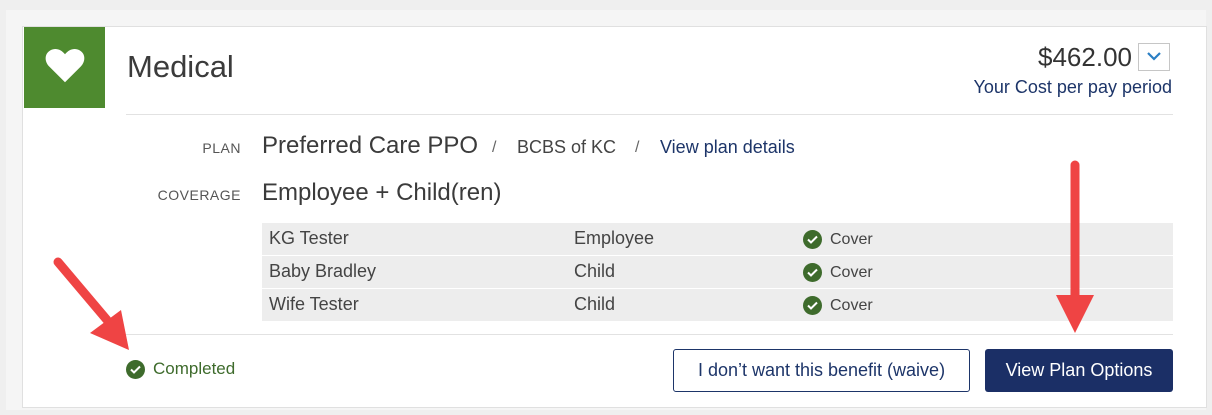  What do you see at coordinates (1075, 246) in the screenshot?
I see `arrow-to-view-plan-options` at bounding box center [1075, 246].